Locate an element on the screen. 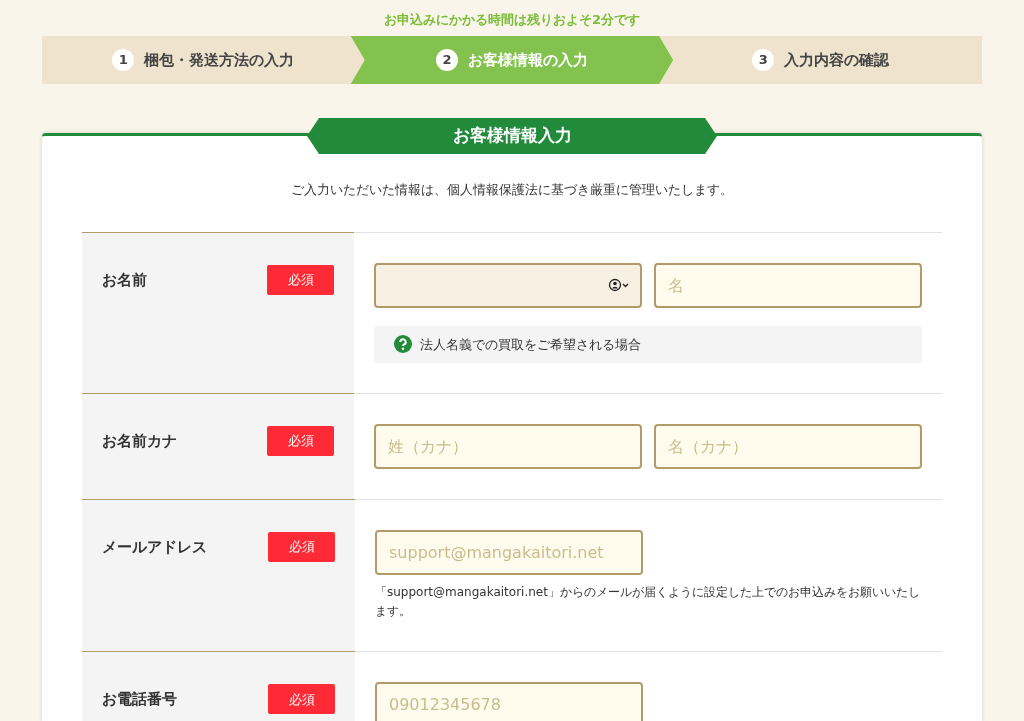 This screenshot has width=1024, height=721. field-label: お電話番号 is located at coordinates (139, 700).